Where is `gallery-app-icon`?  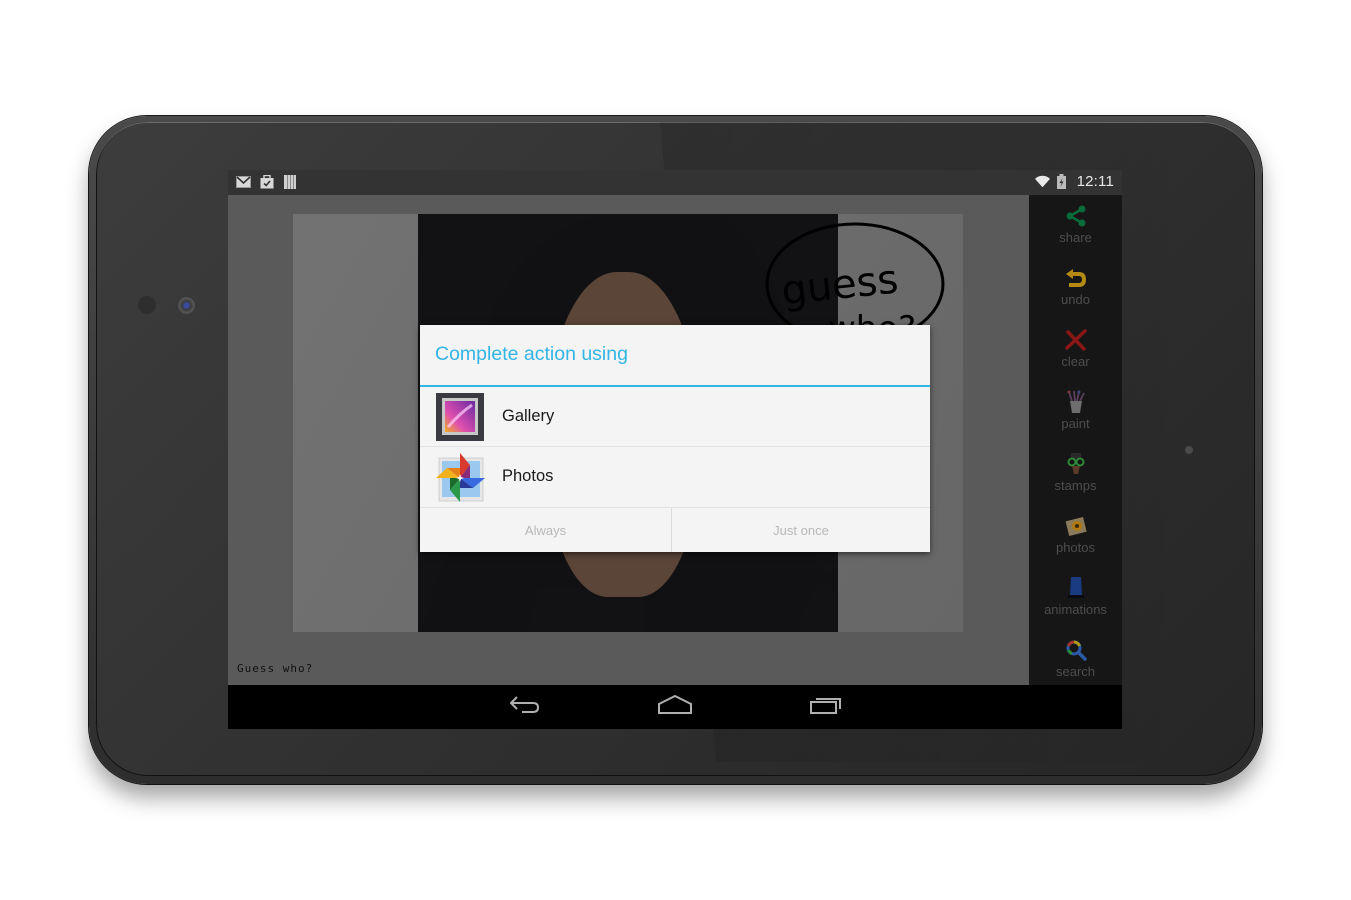
gallery-app-icon is located at coordinates (461, 418).